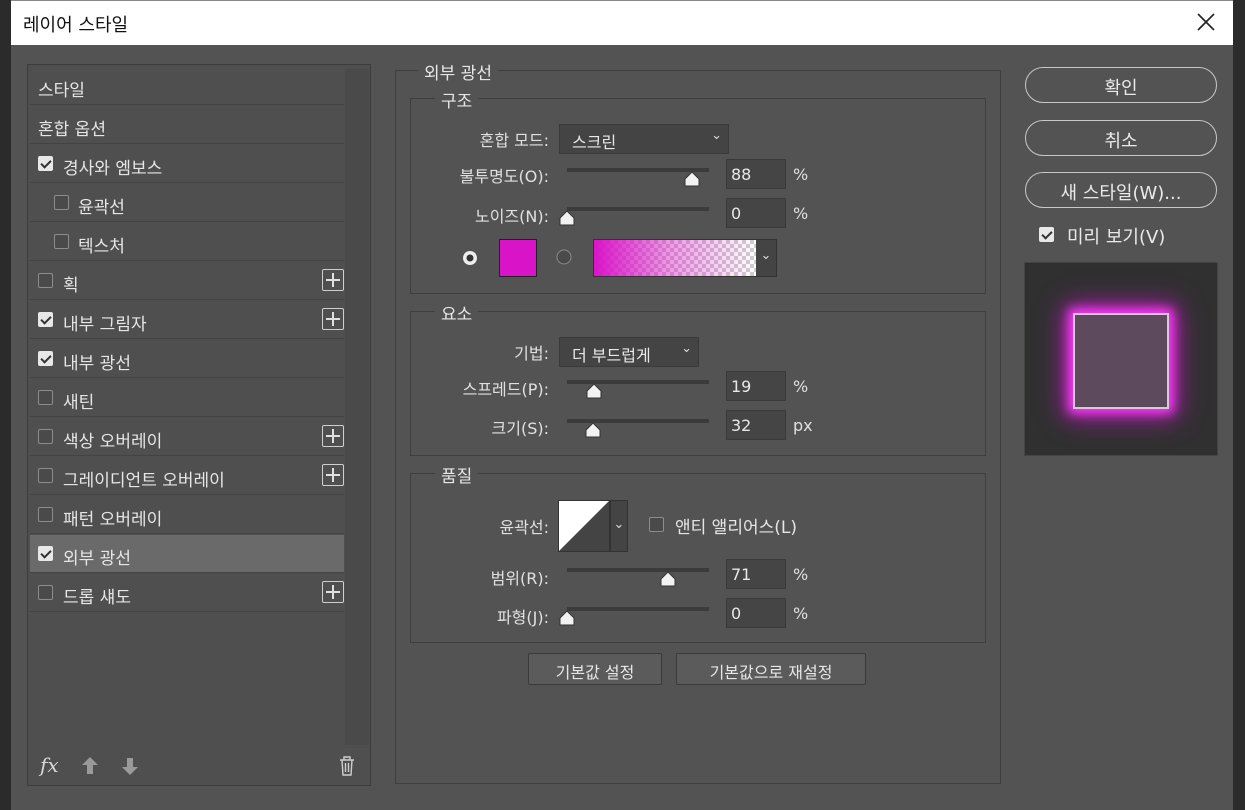 This screenshot has height=810, width=1245. What do you see at coordinates (458, 71) in the screenshot?
I see `panel-title: 외부 광선` at bounding box center [458, 71].